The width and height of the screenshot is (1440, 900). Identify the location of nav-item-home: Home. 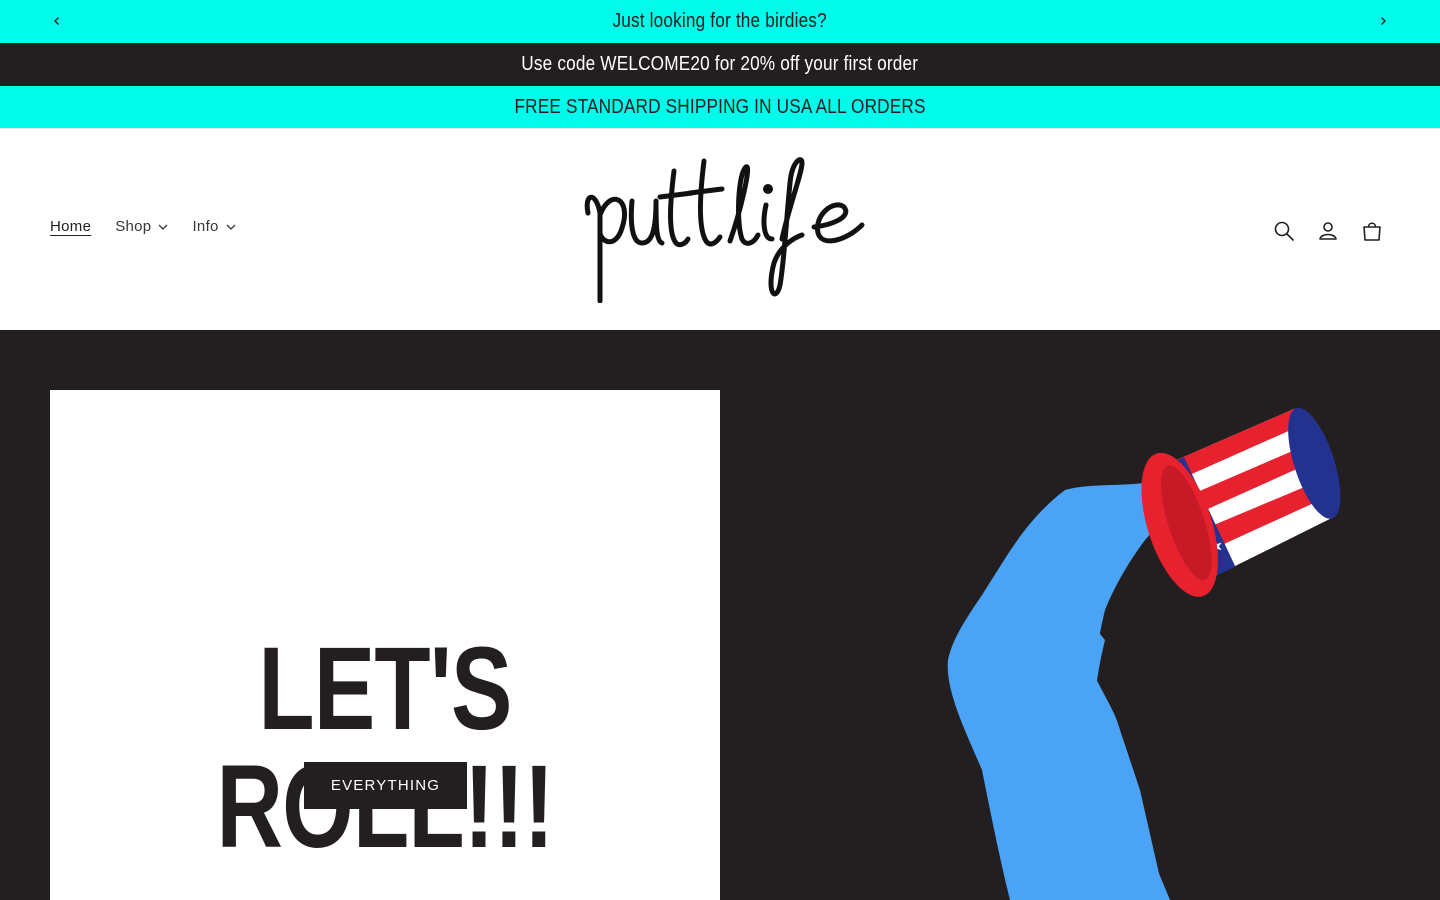
(70, 226).